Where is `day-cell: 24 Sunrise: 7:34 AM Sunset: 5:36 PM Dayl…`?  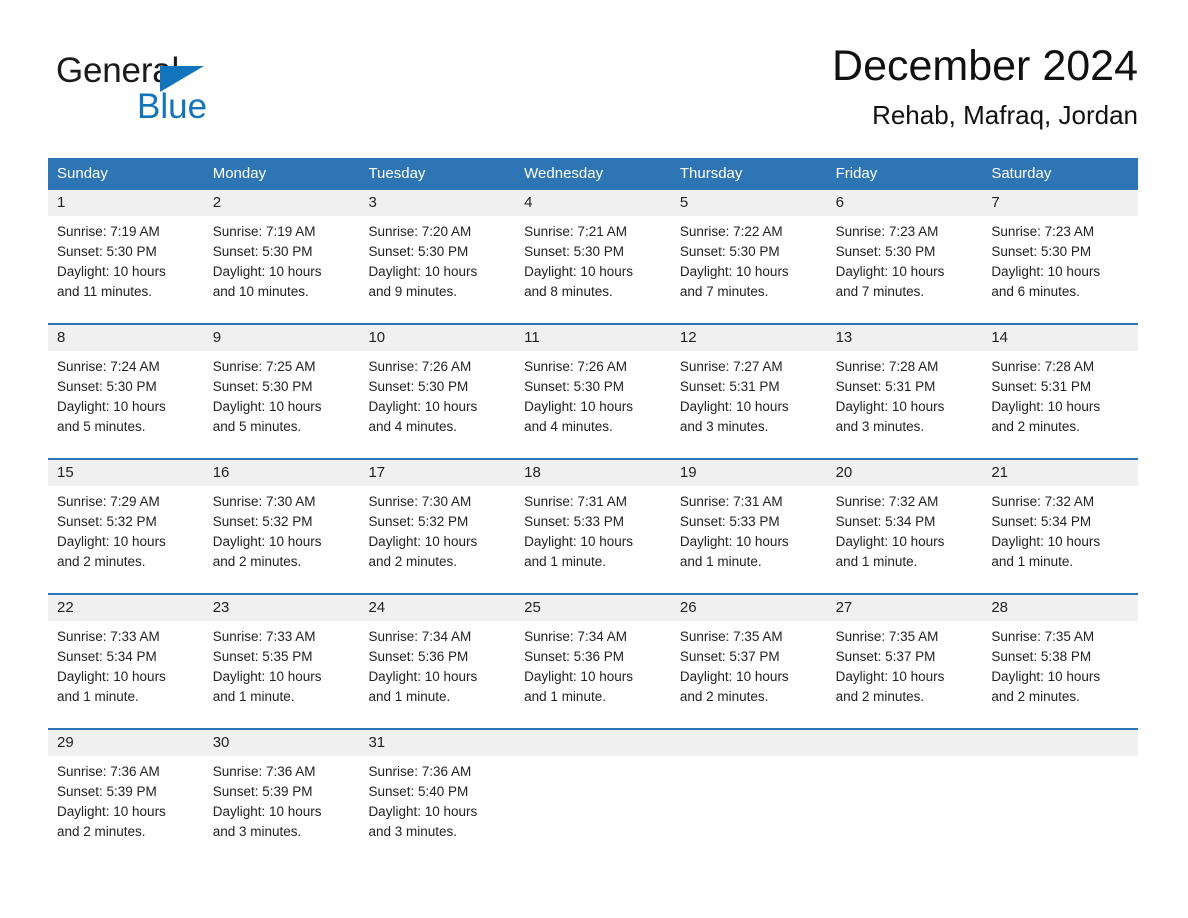 day-cell: 24 Sunrise: 7:34 AM Sunset: 5:36 PM Dayl… is located at coordinates (437, 657).